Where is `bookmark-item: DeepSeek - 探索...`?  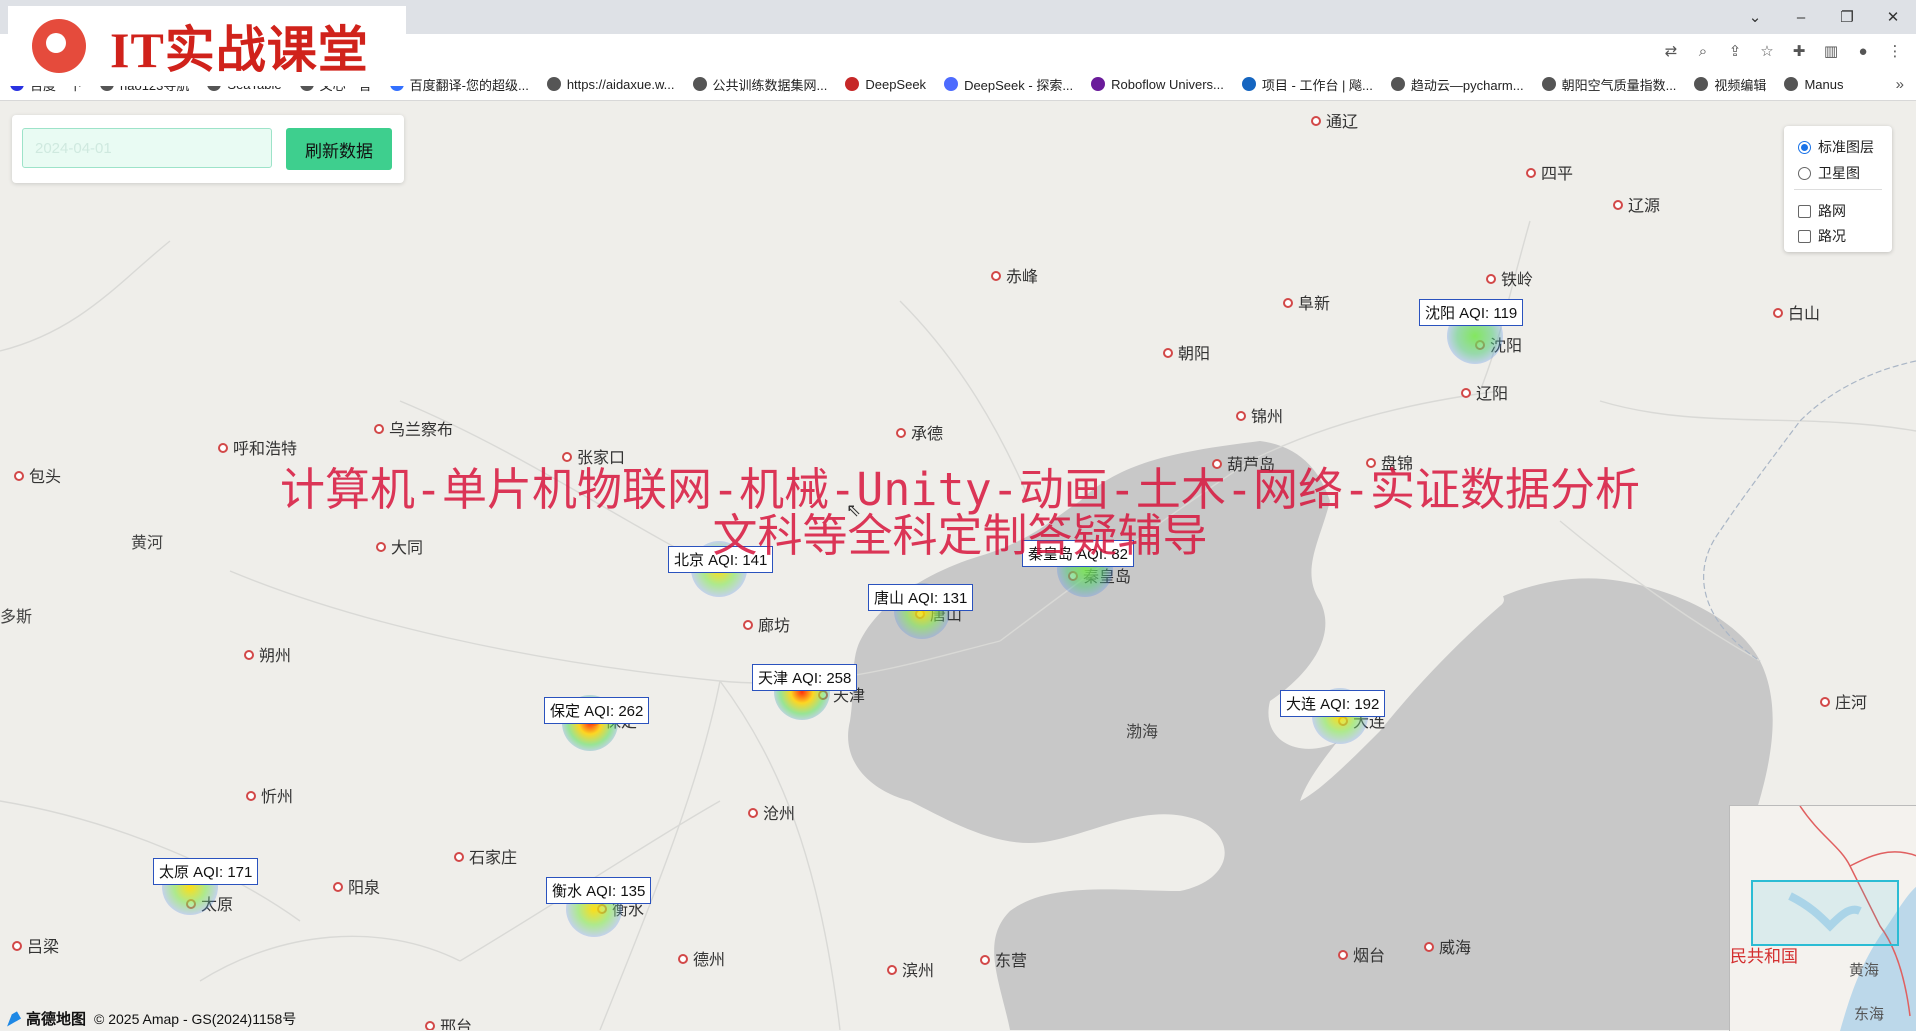
bookmark-item: DeepSeek - 探索... is located at coordinates (1008, 84).